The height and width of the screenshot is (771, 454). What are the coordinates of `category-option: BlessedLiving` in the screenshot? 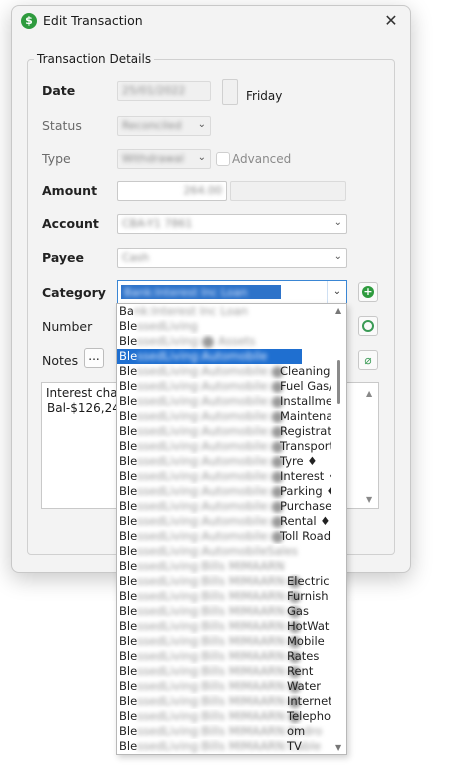 It's located at (231, 326).